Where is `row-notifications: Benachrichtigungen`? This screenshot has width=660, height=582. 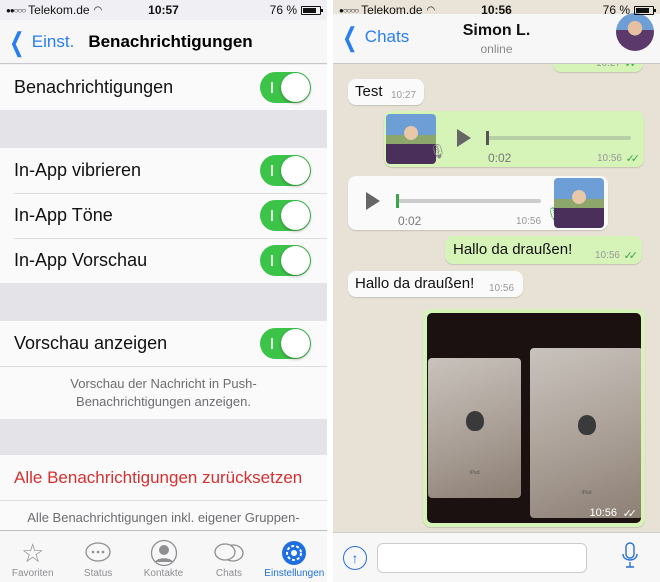 row-notifications: Benachrichtigungen is located at coordinates (163, 87).